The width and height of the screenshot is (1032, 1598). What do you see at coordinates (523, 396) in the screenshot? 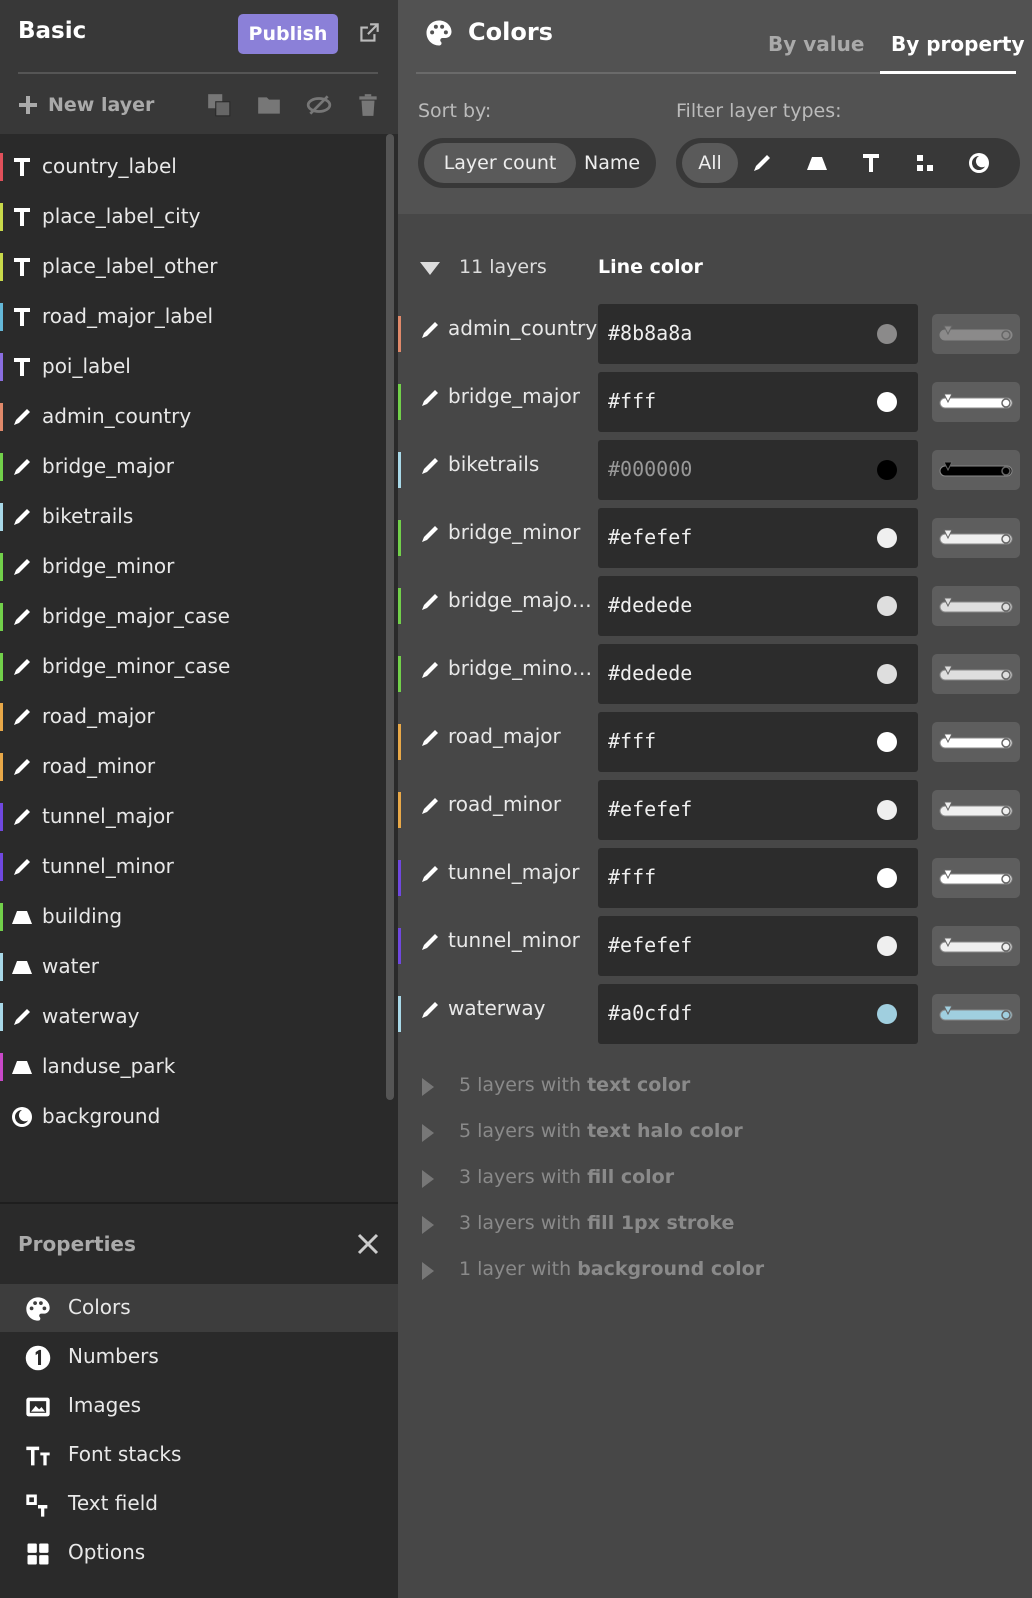
I see `layer-name: bridge_major` at bounding box center [523, 396].